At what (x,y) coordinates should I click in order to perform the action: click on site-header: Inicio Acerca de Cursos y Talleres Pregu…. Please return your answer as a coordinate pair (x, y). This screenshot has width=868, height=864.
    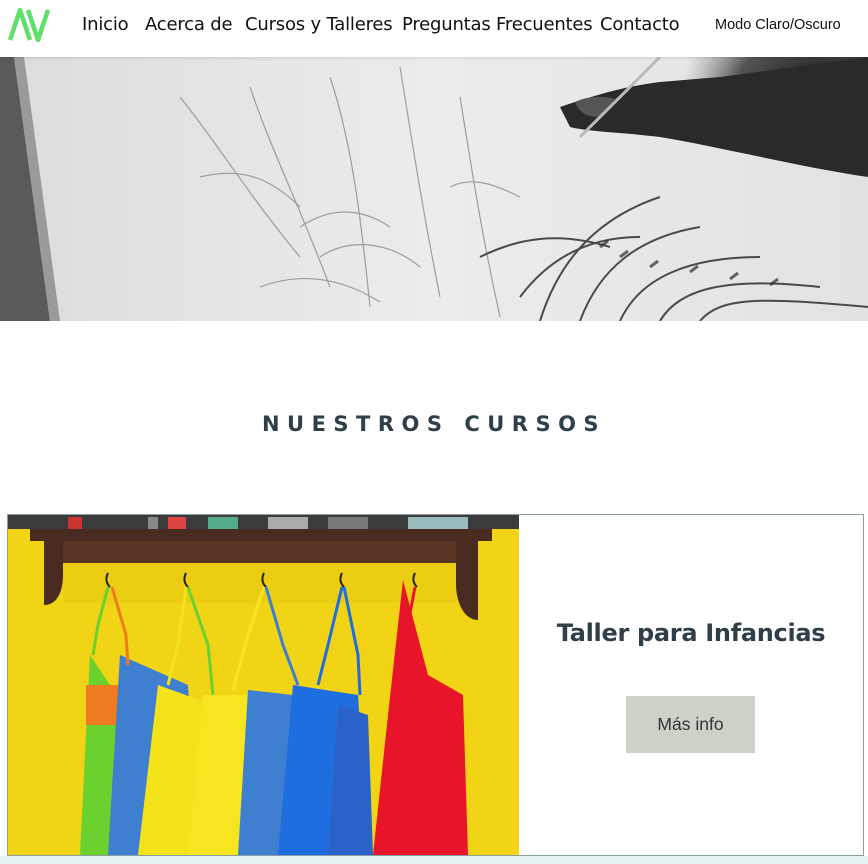
    Looking at the image, I should click on (434, 28).